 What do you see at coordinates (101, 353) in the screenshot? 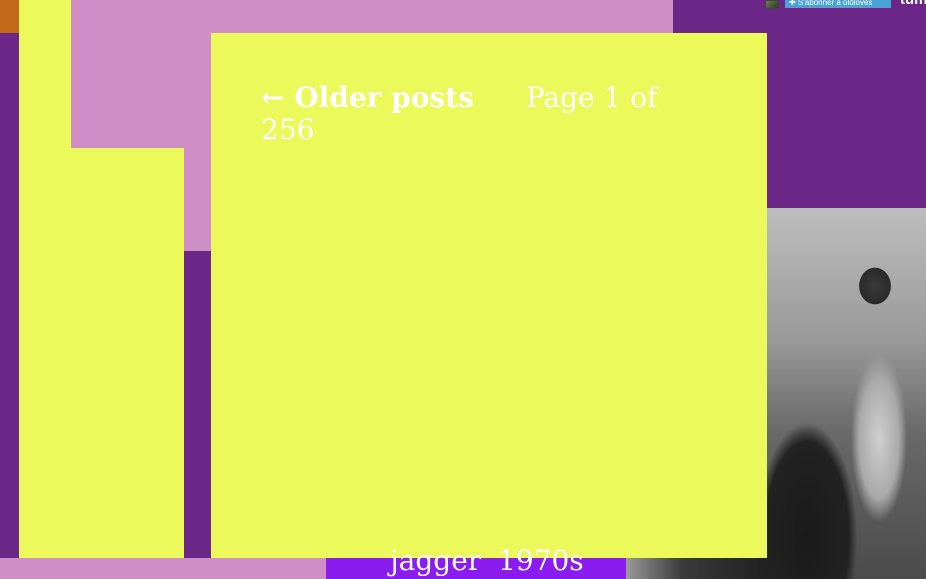
I see `yellow-left-panel` at bounding box center [101, 353].